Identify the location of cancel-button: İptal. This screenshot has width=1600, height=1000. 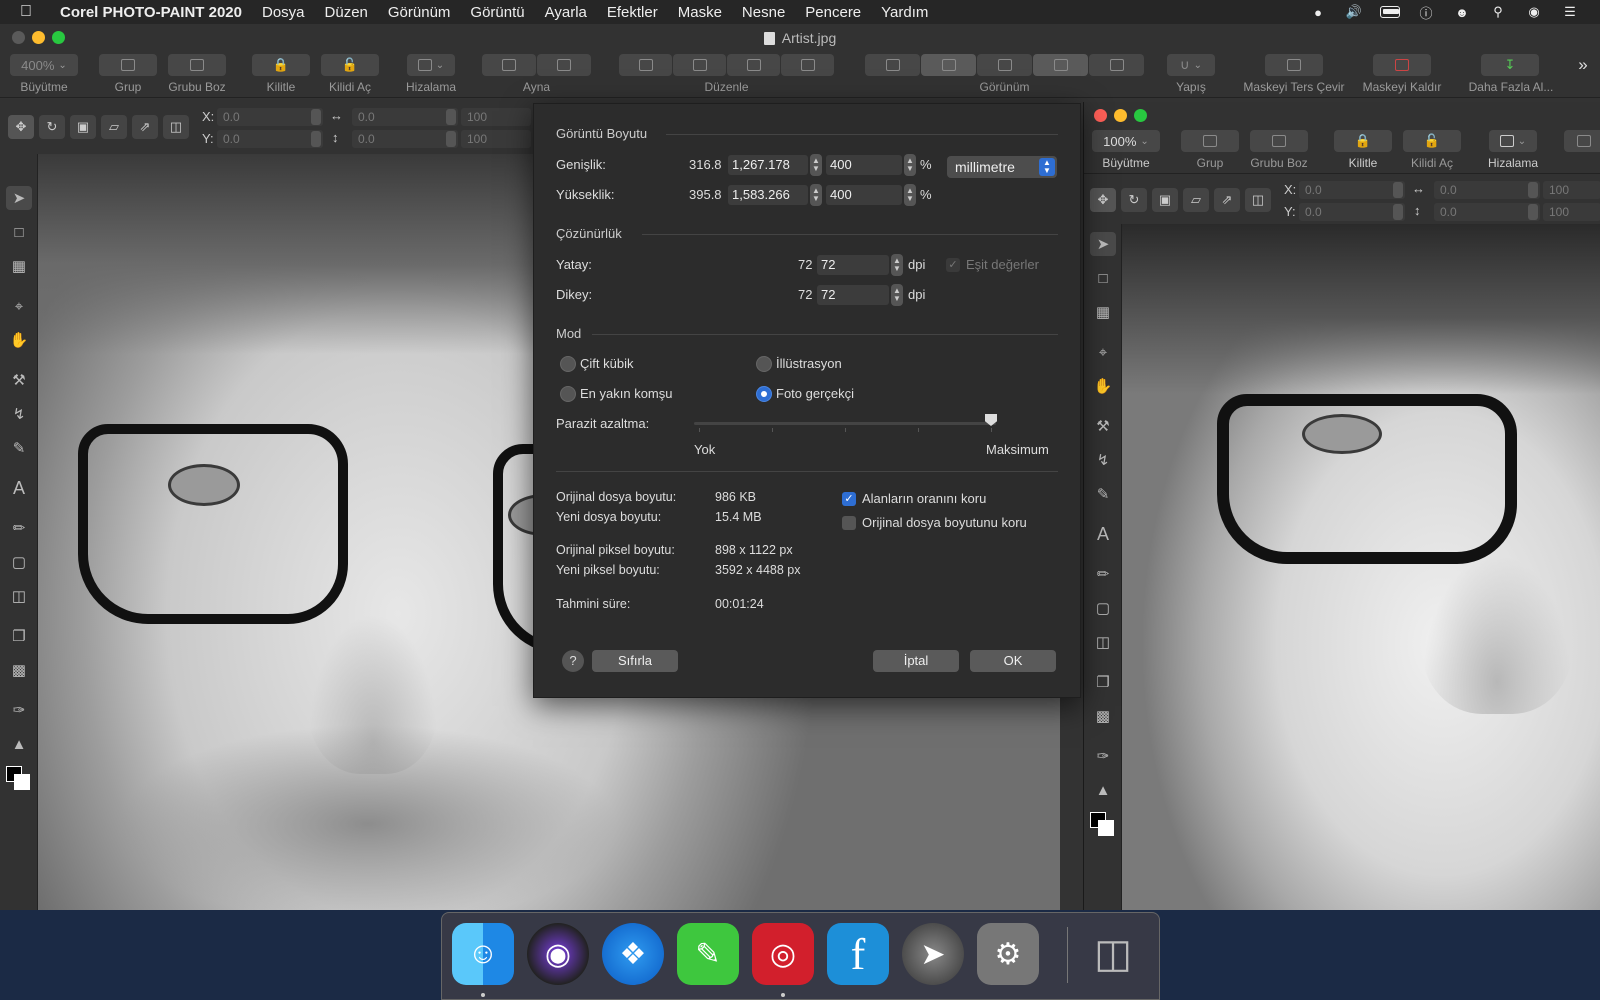
(916, 661).